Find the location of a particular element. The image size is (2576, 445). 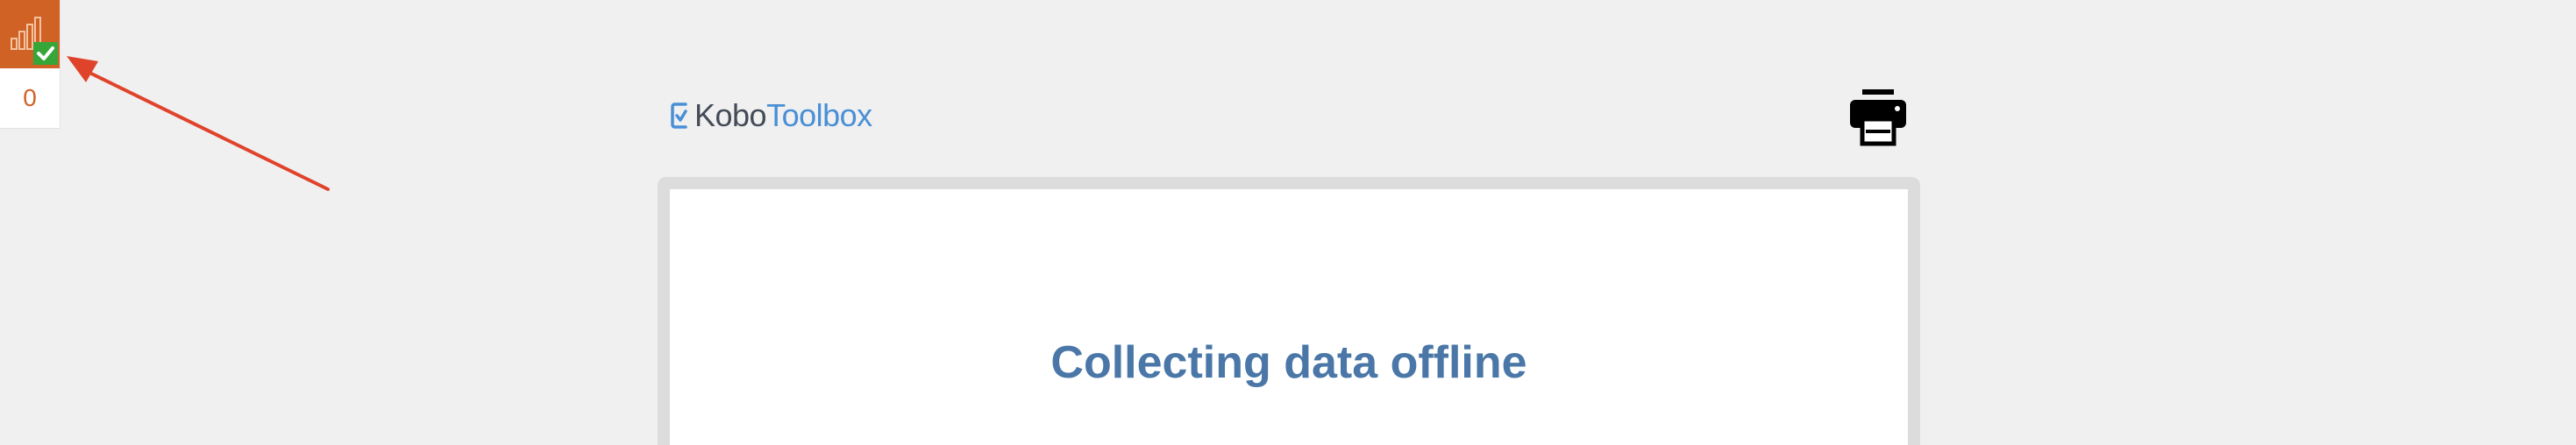

form-title: Collecting data offline is located at coordinates (1288, 362).